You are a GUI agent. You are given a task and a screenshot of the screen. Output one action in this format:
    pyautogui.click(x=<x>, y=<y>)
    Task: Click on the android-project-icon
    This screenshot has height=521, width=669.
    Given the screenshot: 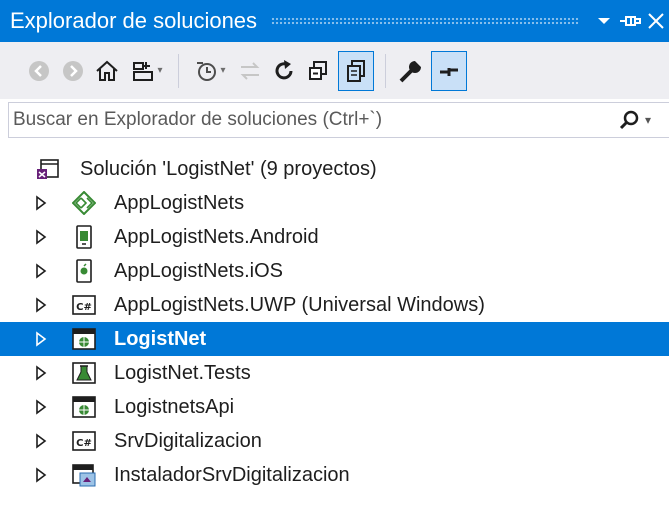 What is the action you would take?
    pyautogui.click(x=84, y=237)
    